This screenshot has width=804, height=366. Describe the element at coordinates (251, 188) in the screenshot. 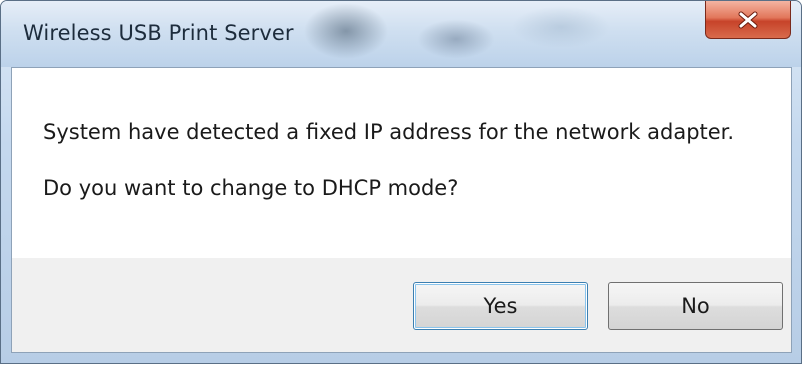

I see `message-line-dhcp-question: Do you want to change to DHCP mode?` at that location.